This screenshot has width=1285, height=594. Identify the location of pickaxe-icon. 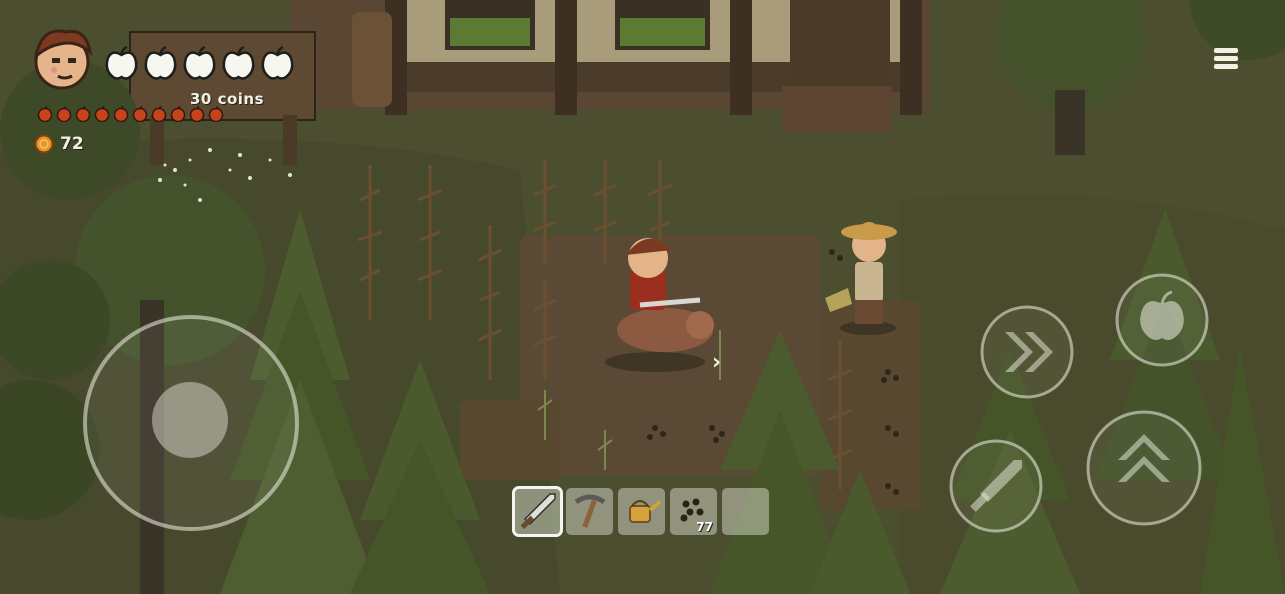
(590, 511).